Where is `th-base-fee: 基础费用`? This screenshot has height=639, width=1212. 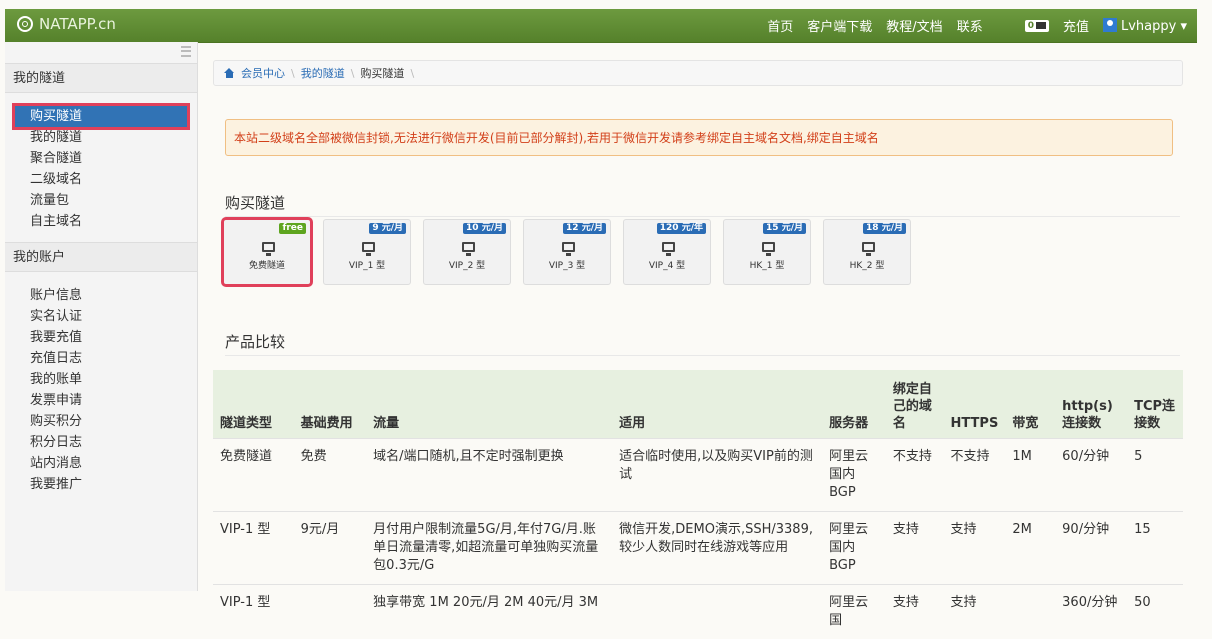 th-base-fee: 基础费用 is located at coordinates (326, 423).